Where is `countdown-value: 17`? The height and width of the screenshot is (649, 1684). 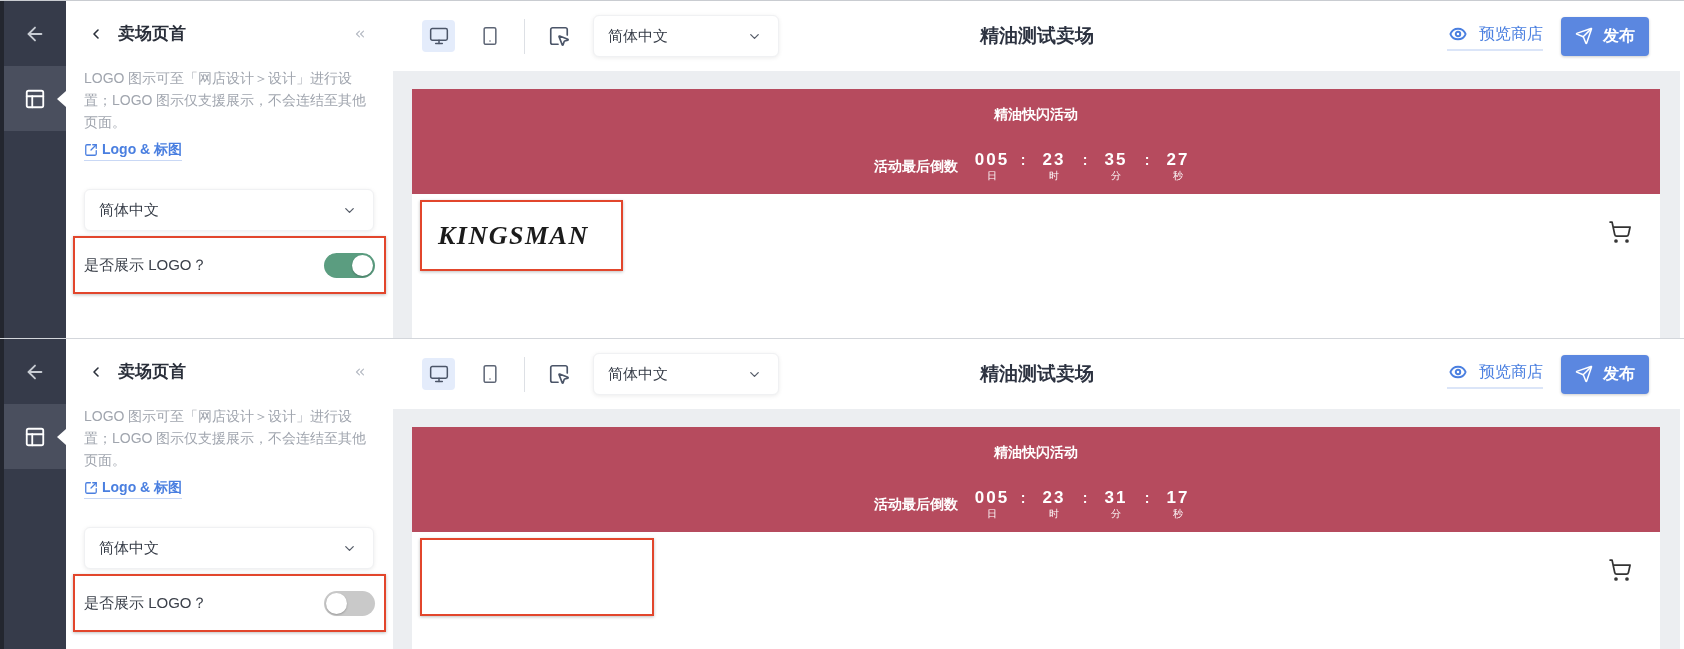 countdown-value: 17 is located at coordinates (1178, 498).